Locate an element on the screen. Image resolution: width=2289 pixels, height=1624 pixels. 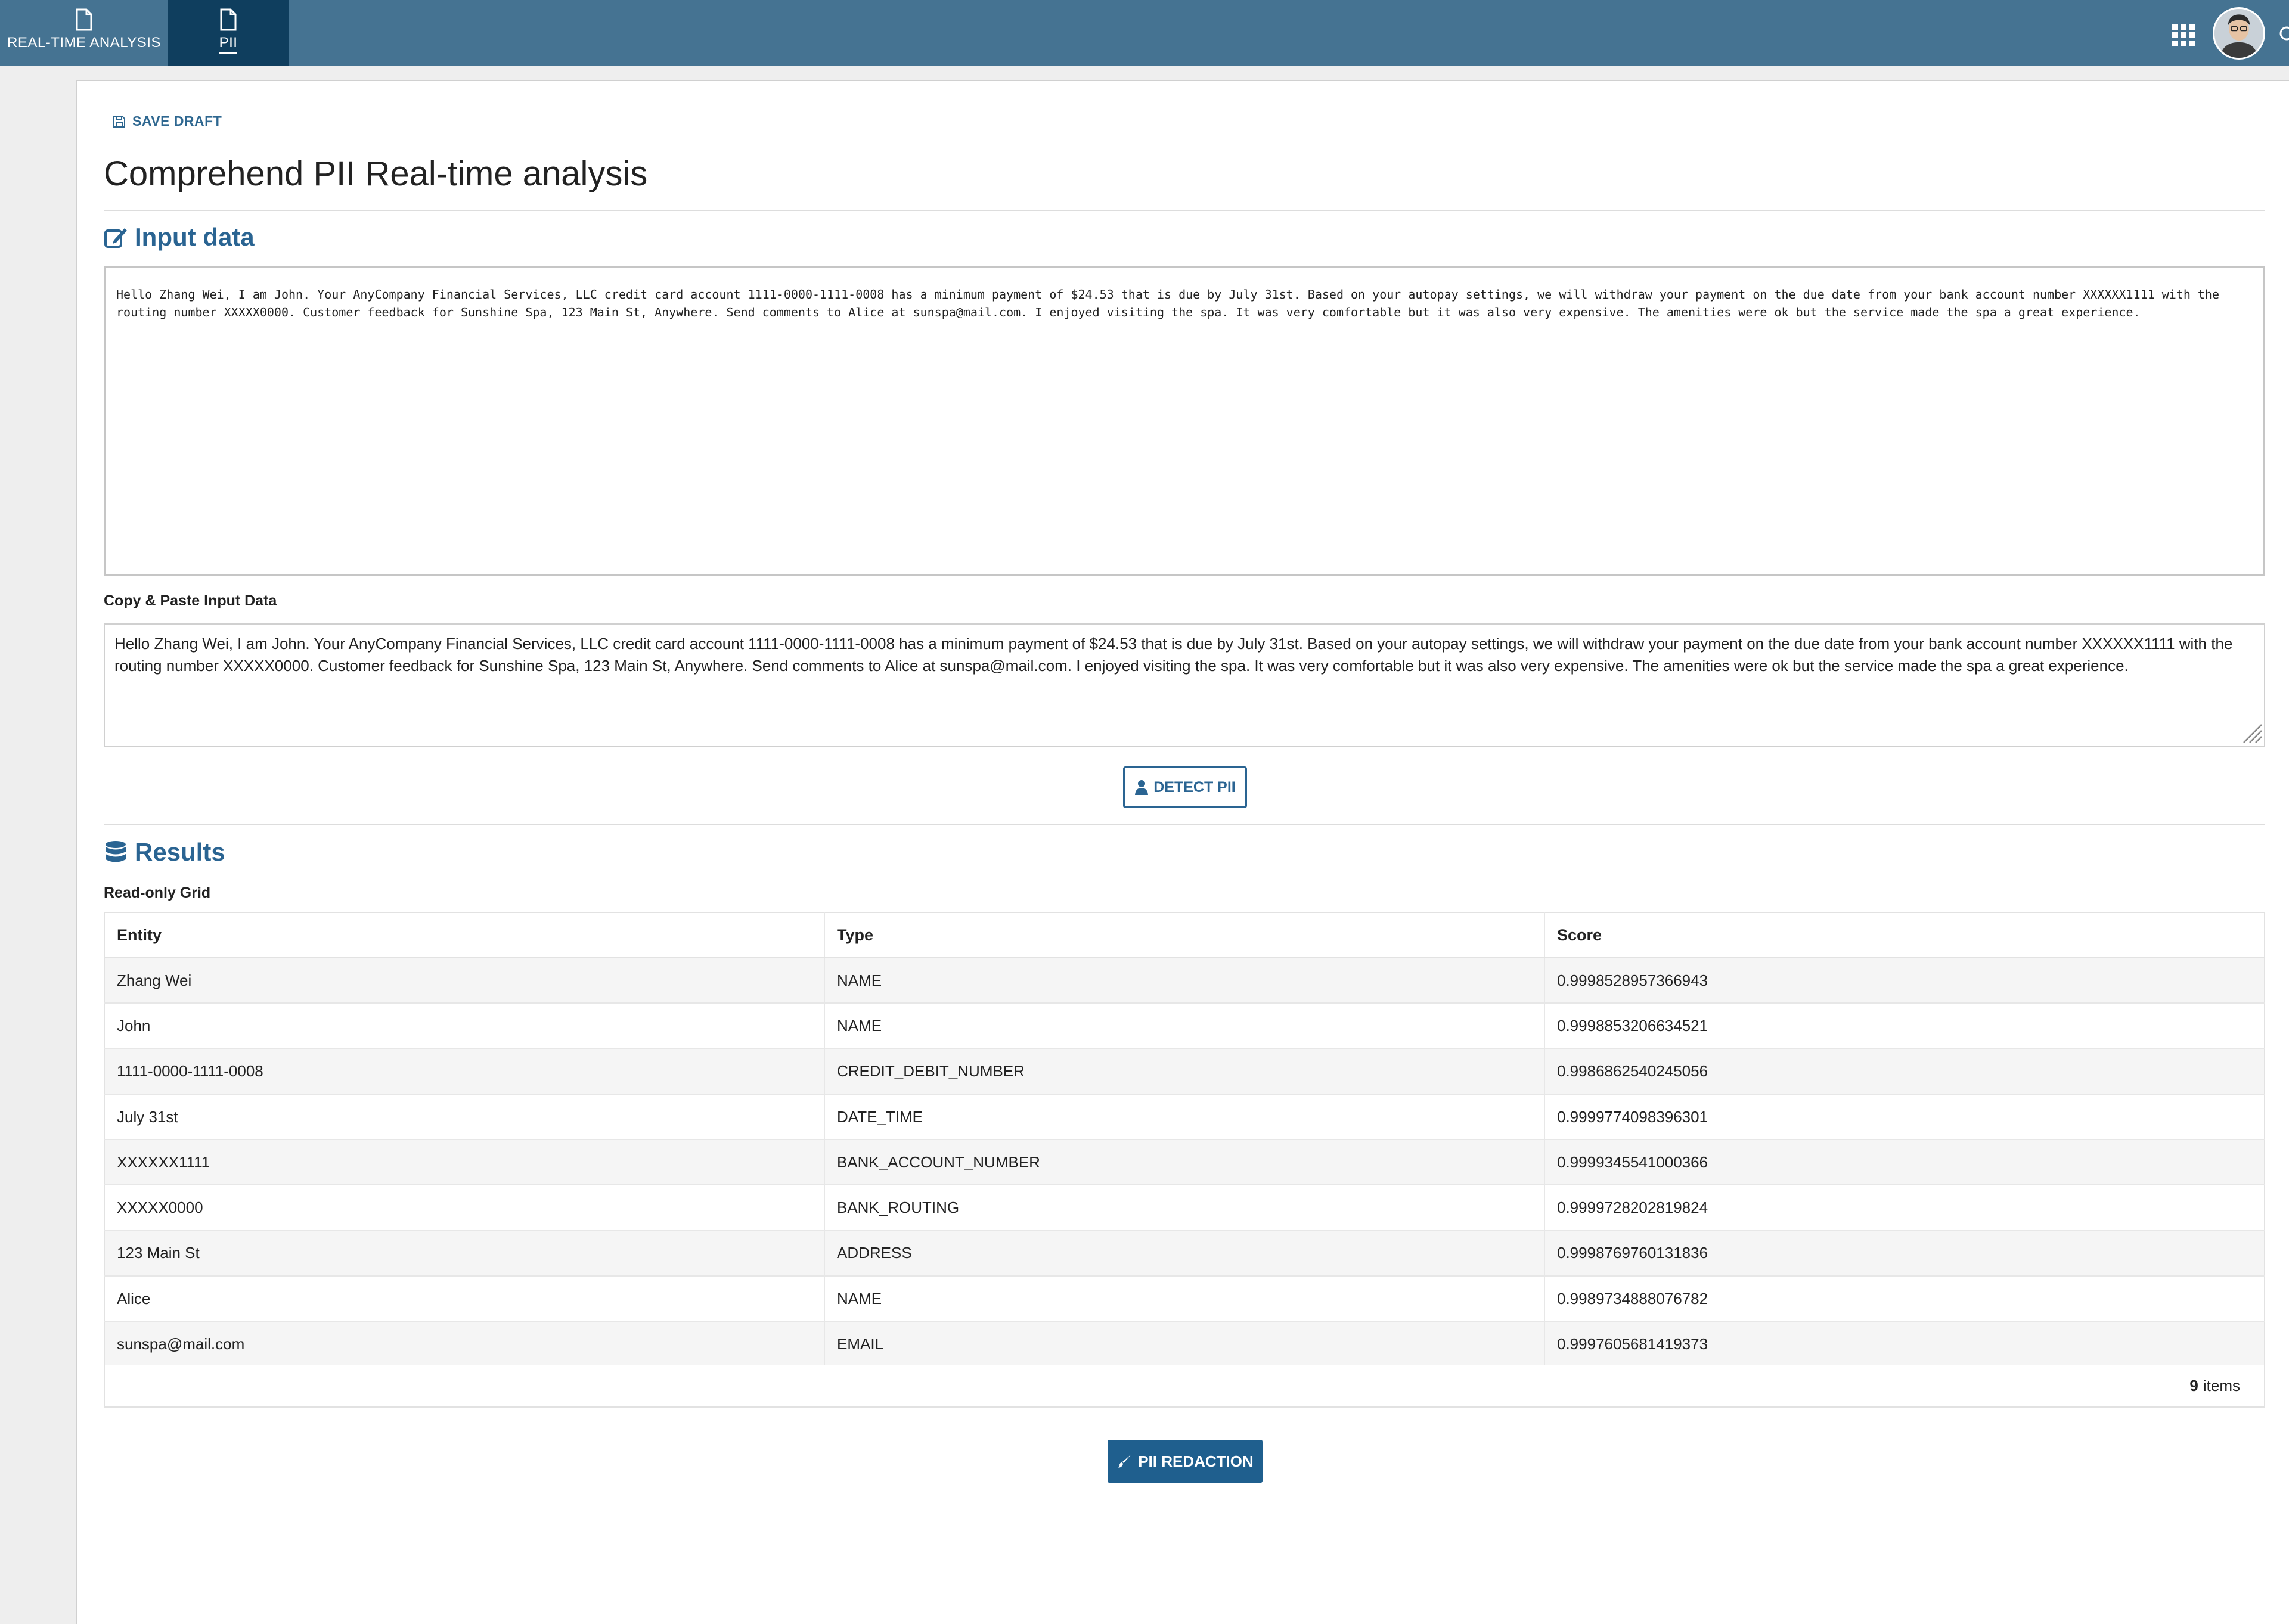
results-title: Results is located at coordinates (180, 852).